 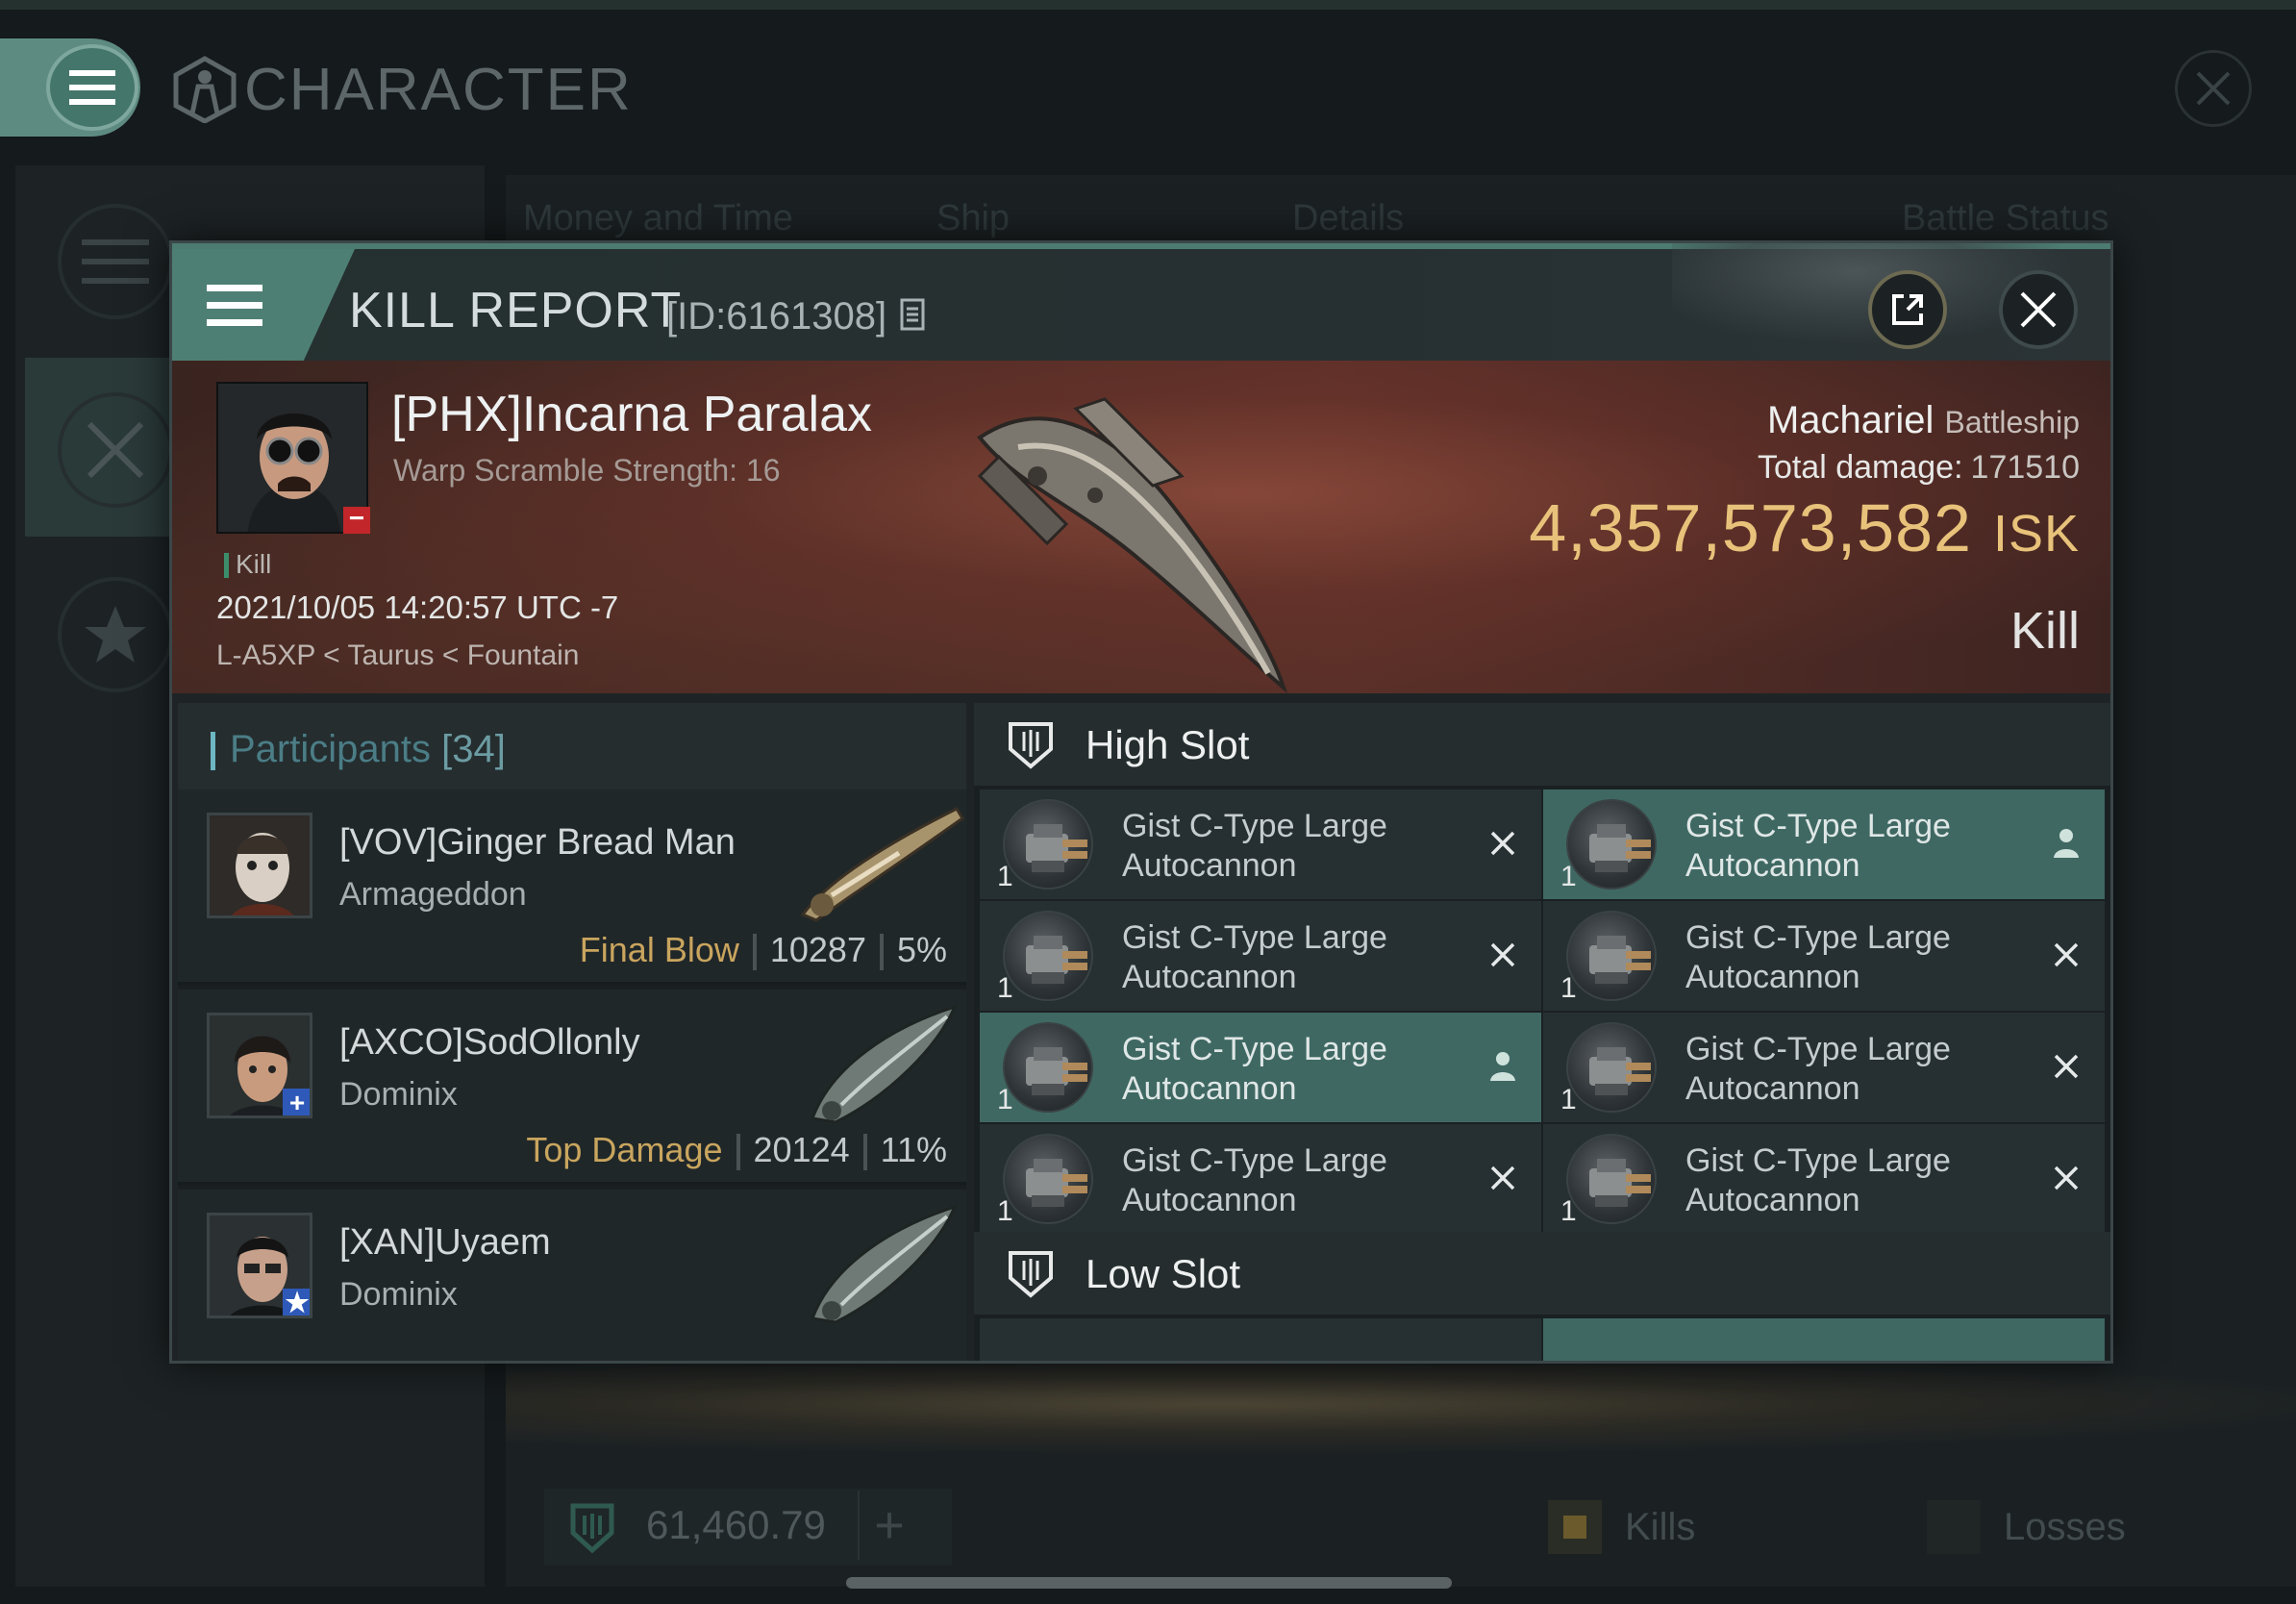 What do you see at coordinates (1542, 744) in the screenshot?
I see `high-slot-header: High Slot` at bounding box center [1542, 744].